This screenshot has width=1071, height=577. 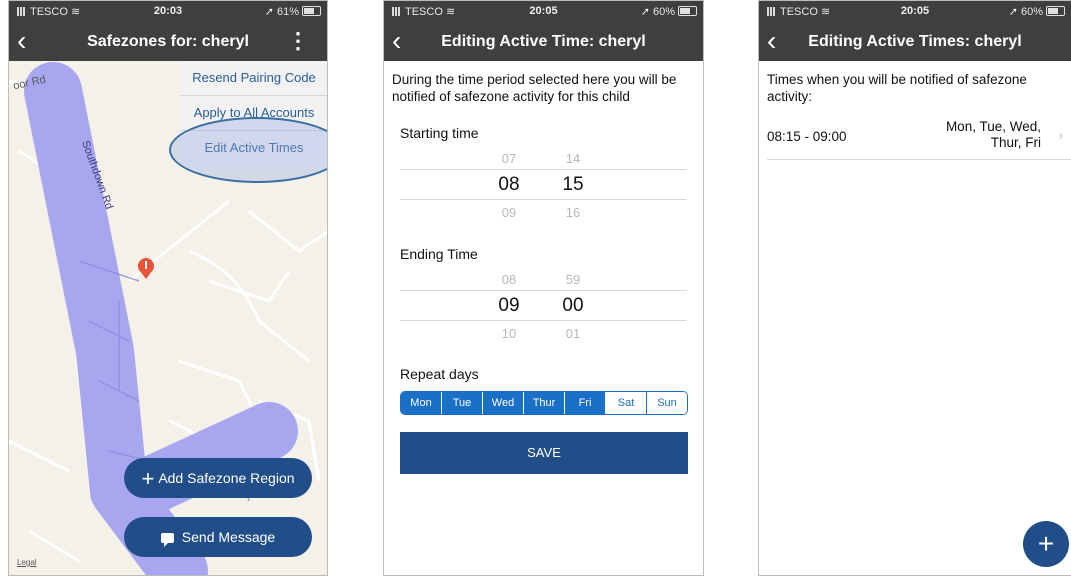 I want to click on repeat-days-label: Repeat days, so click(x=439, y=374).